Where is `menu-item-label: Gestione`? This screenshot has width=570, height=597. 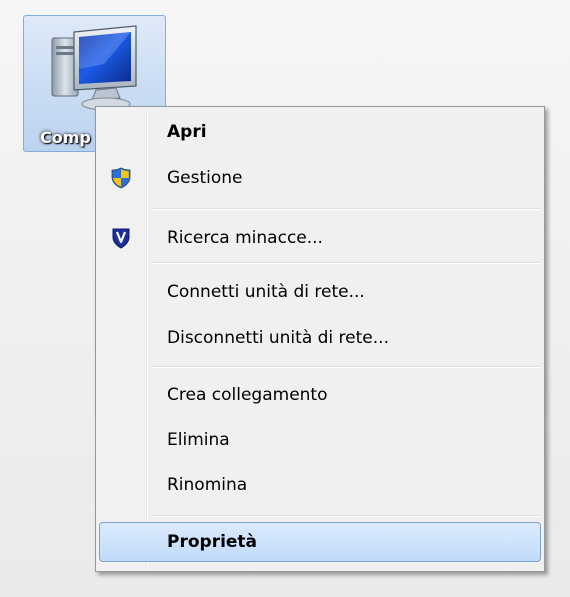
menu-item-label: Gestione is located at coordinates (205, 178).